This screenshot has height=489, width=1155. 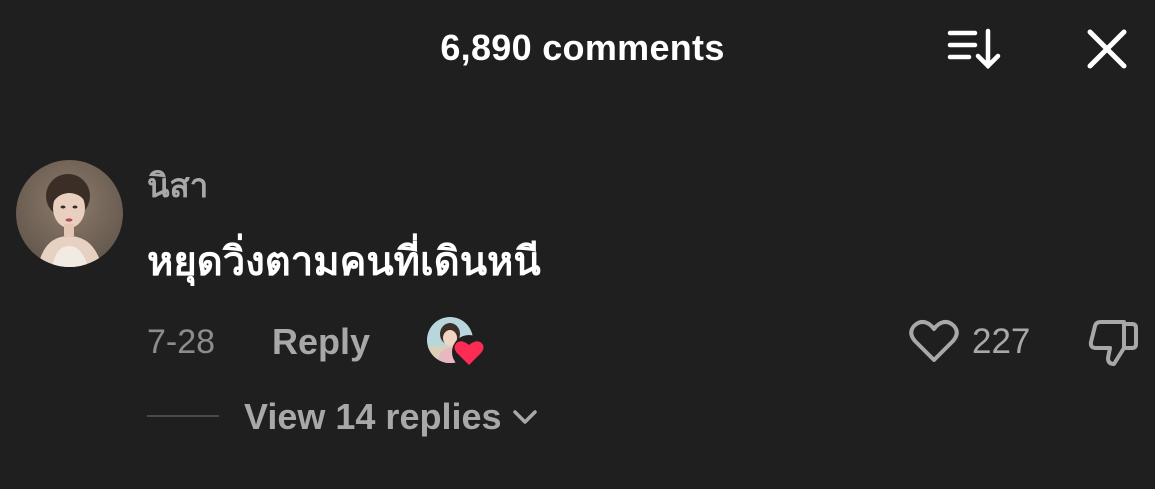 I want to click on avatar, so click(x=69, y=213).